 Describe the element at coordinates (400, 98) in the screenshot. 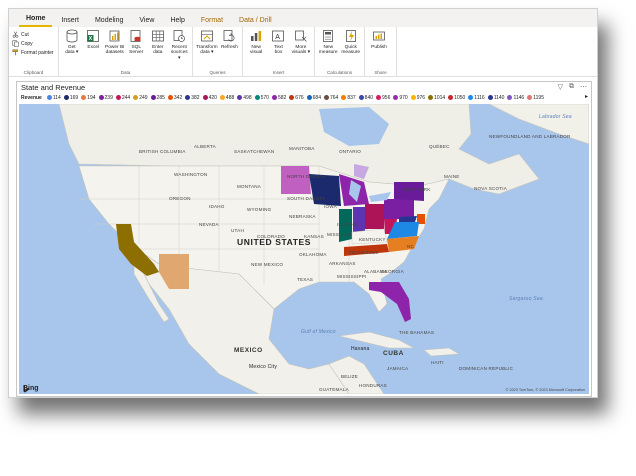

I see `legend-item: 970` at that location.